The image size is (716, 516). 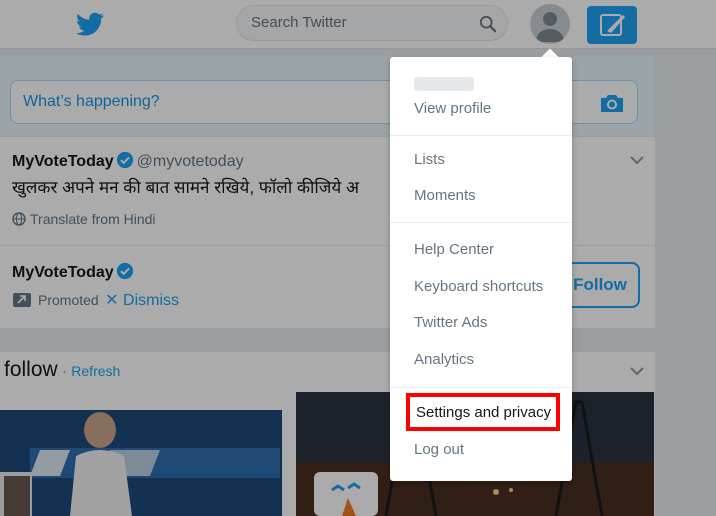 I want to click on menu-item-analytics: Analytics, so click(x=444, y=359).